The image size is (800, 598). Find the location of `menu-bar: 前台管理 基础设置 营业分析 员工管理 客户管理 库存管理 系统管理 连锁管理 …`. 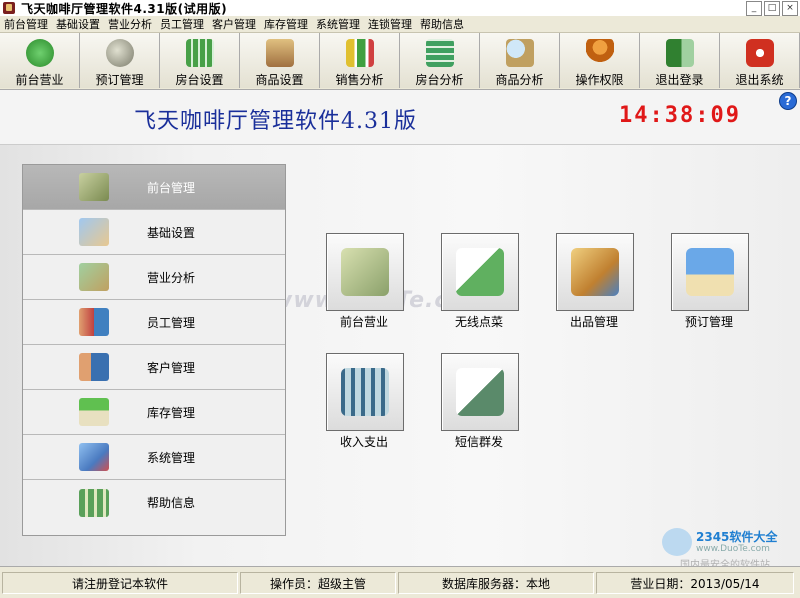

menu-bar: 前台管理 基础设置 营业分析 员工管理 客户管理 库存管理 系统管理 连锁管理 … is located at coordinates (400, 24).